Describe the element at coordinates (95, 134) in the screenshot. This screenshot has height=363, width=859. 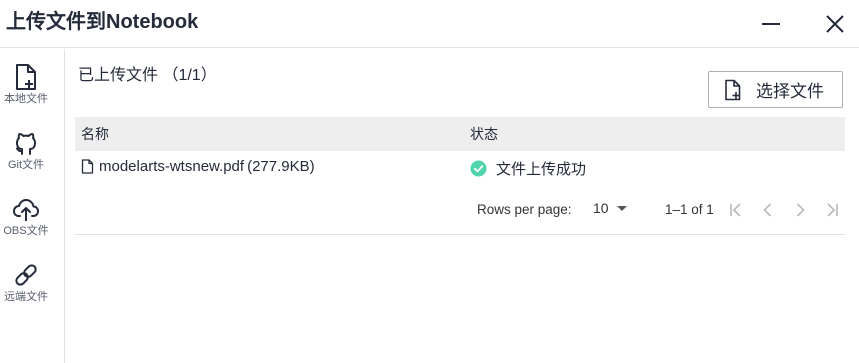
I see `column-header-name: 名称` at that location.